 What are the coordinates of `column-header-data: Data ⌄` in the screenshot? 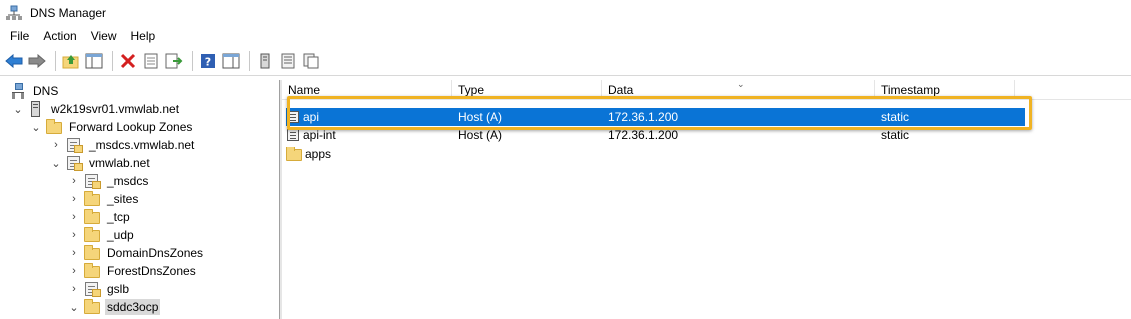 It's located at (738, 90).